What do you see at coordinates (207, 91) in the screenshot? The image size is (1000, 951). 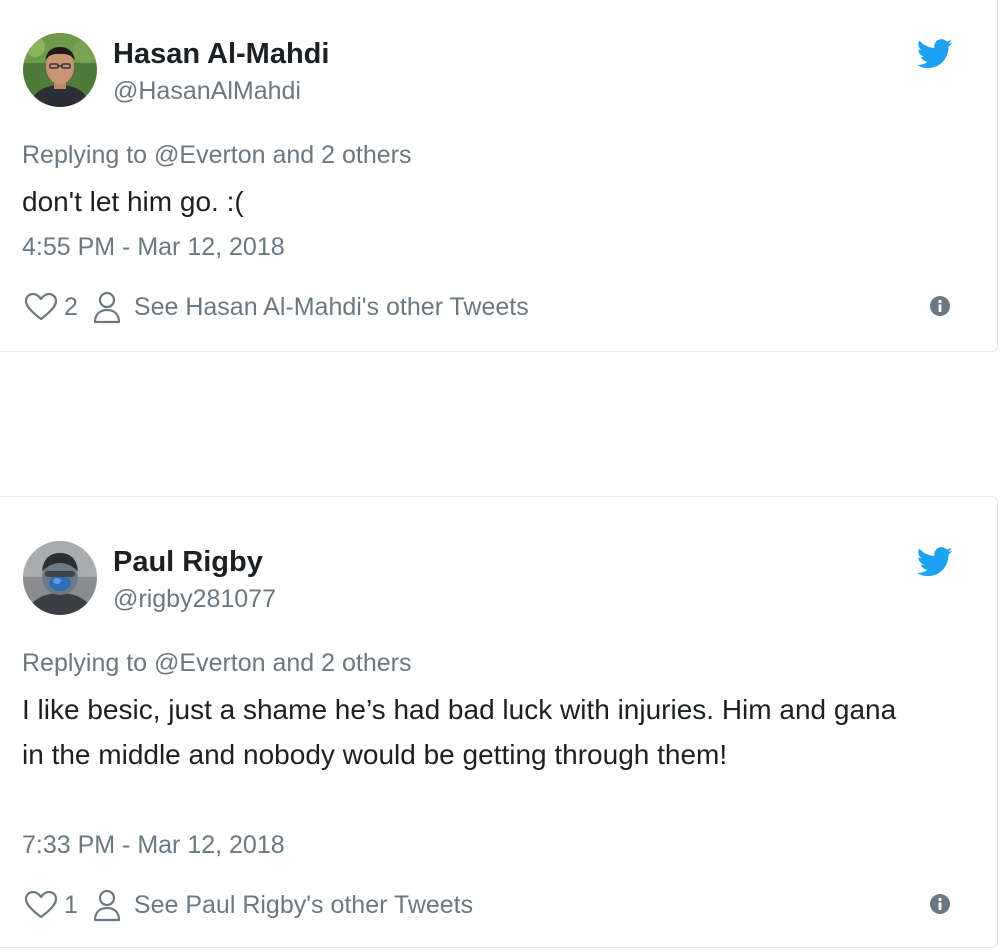 I see `author-handle: @HasanAlMahdi` at bounding box center [207, 91].